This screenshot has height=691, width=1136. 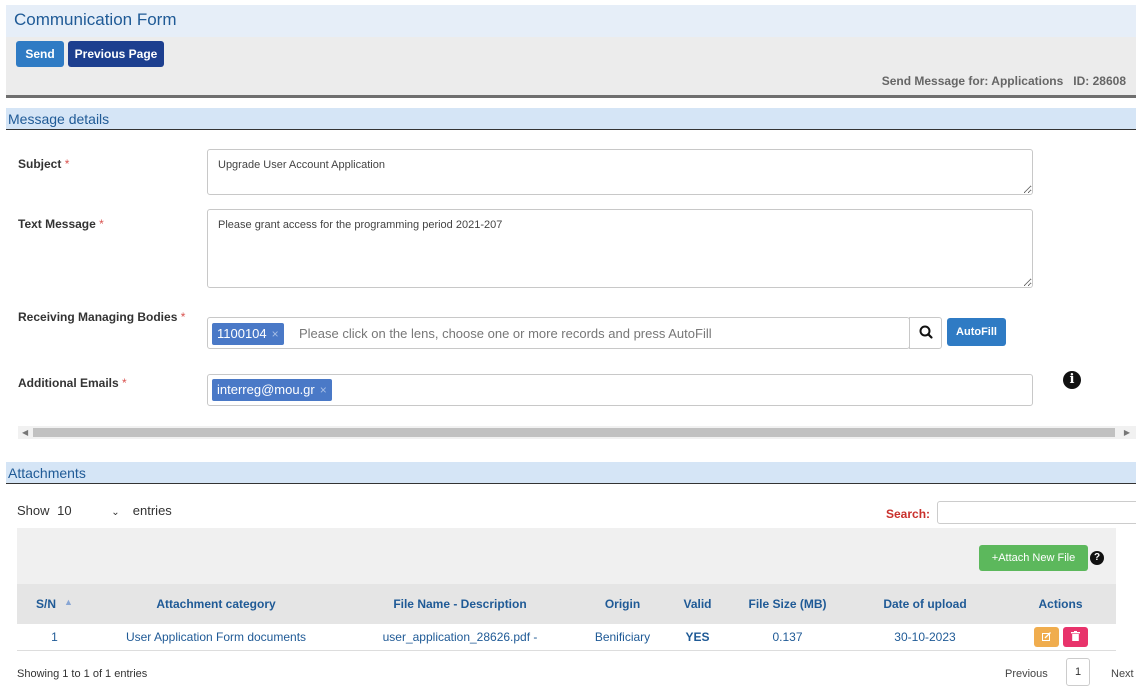 I want to click on page-size-value: 10, so click(x=64, y=510).